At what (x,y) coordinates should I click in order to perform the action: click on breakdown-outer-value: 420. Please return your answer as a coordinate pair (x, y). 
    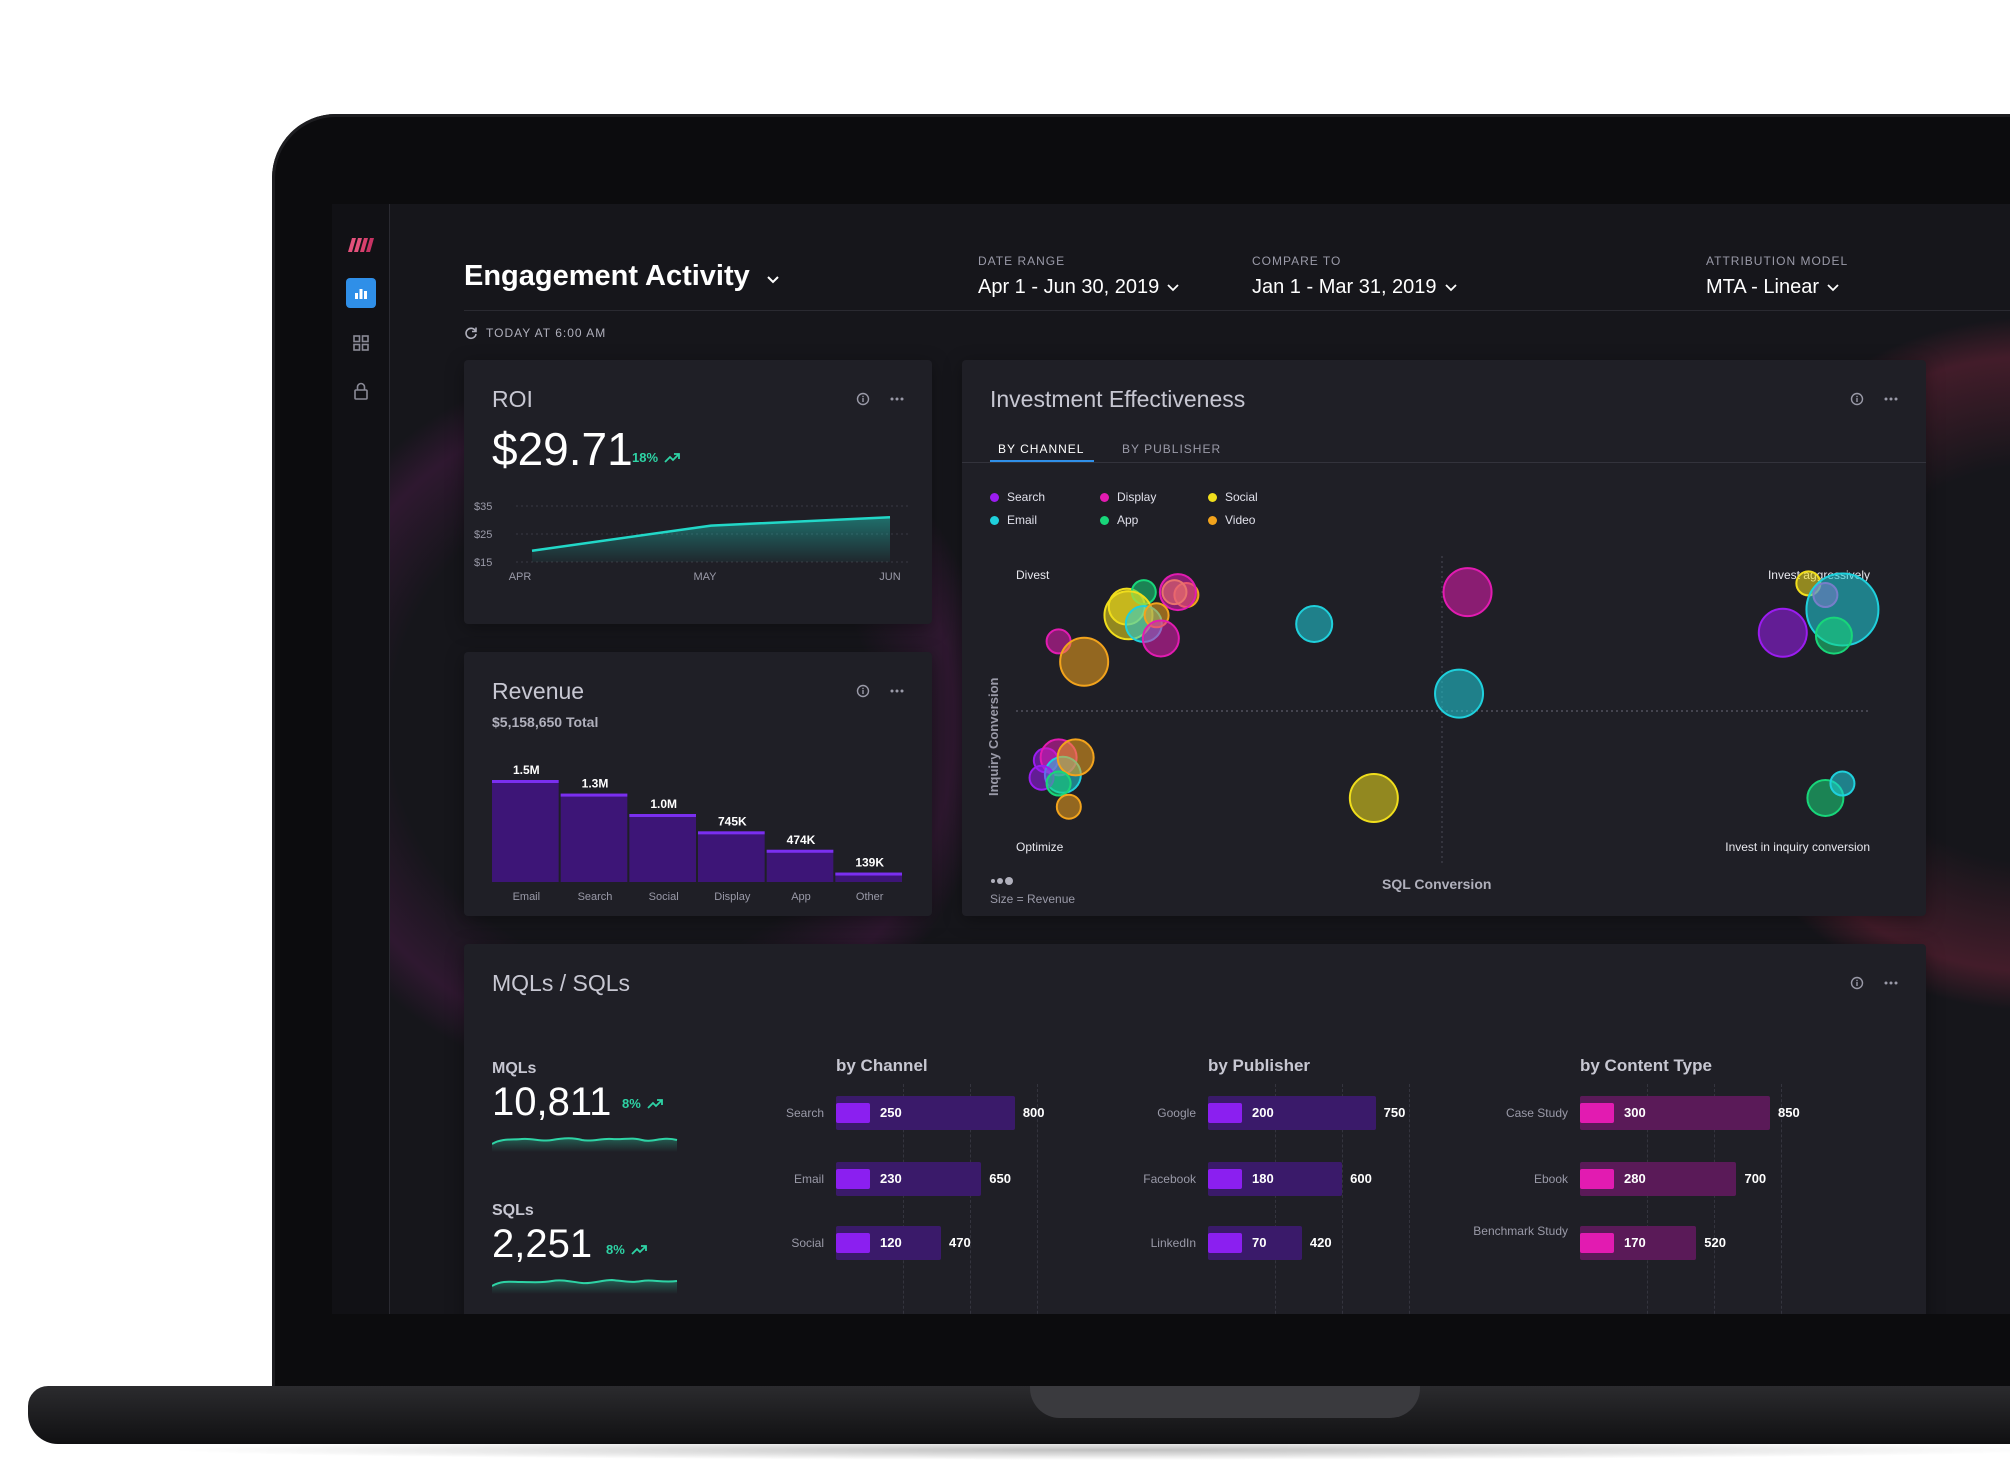
    Looking at the image, I should click on (1320, 1242).